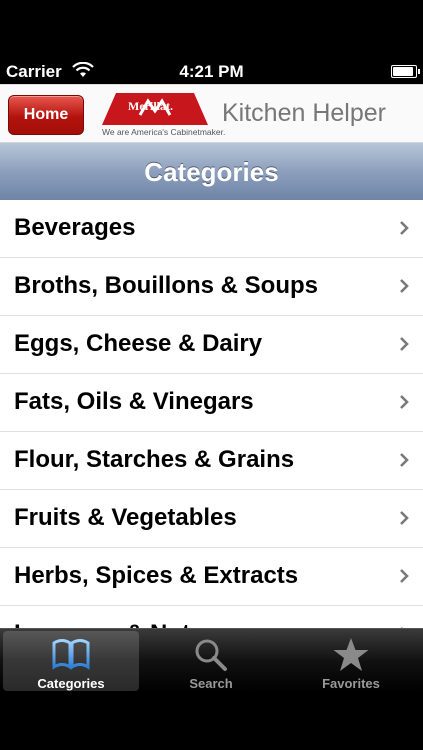  Describe the element at coordinates (46, 115) in the screenshot. I see `home-button: Home` at that location.